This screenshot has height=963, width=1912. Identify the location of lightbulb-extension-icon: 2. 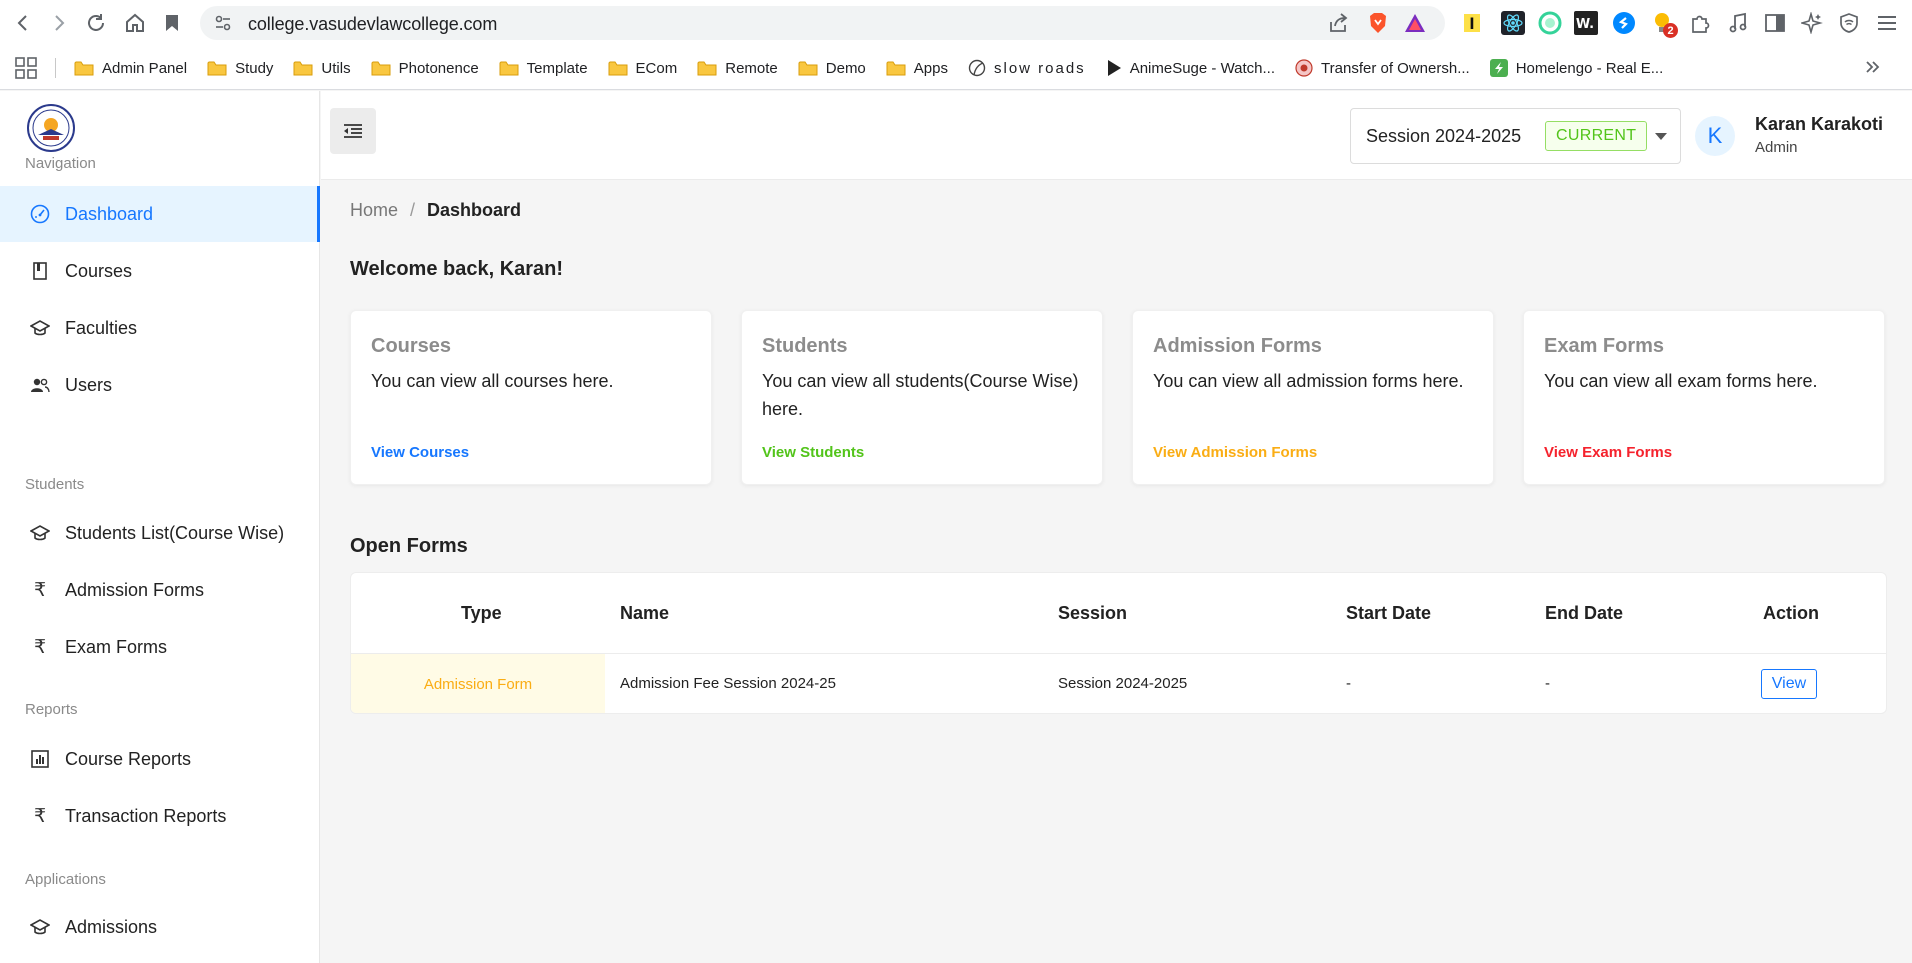
(1663, 24).